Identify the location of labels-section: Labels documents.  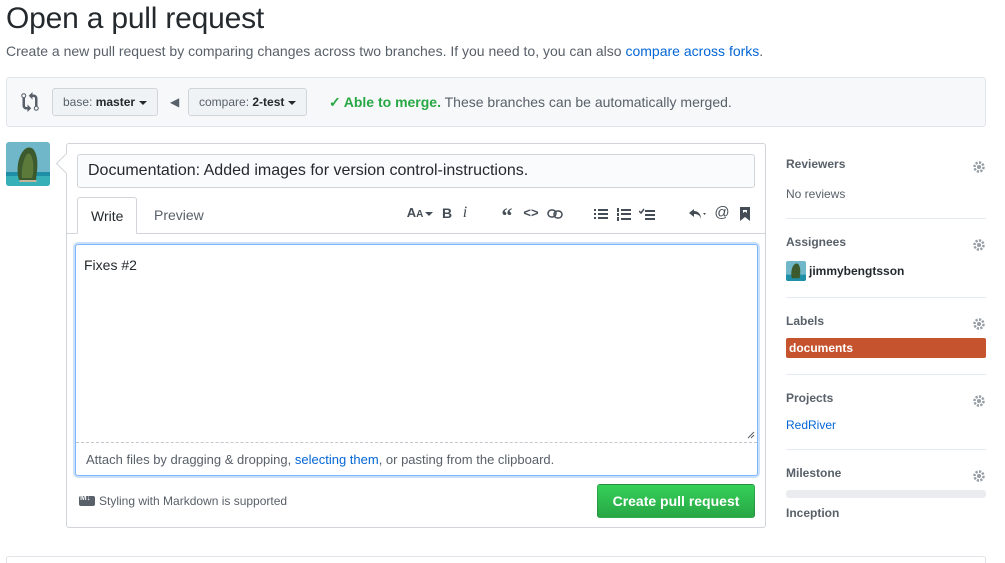
(886, 344).